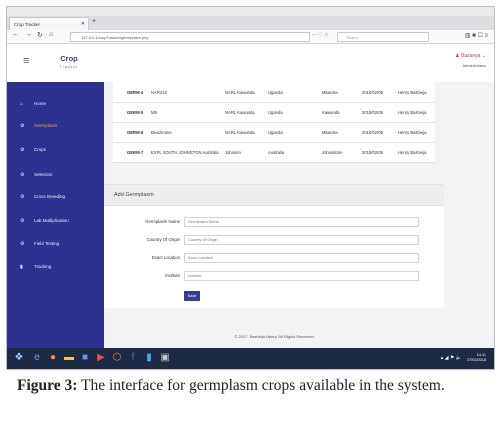  Describe the element at coordinates (476, 35) in the screenshot. I see `browser-toolbar-icons: ▥ ■ ☐ ≡` at that location.